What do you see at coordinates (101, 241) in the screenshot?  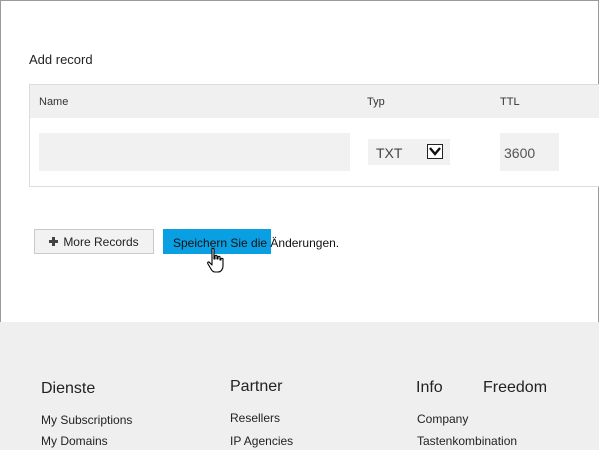 I see `more-records-label: More Records` at bounding box center [101, 241].